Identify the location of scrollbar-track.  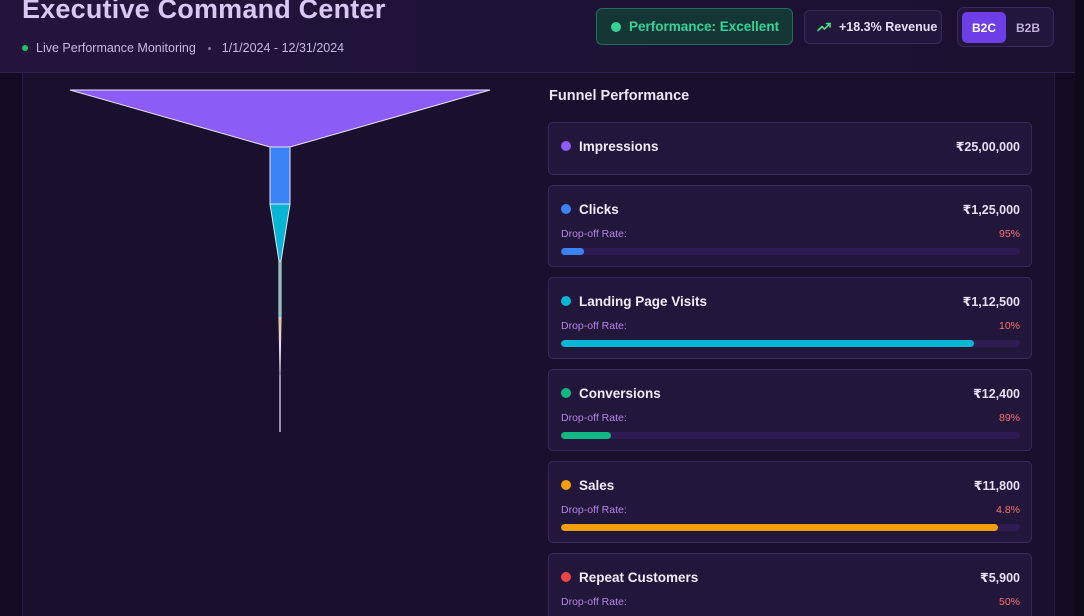
(1079, 308).